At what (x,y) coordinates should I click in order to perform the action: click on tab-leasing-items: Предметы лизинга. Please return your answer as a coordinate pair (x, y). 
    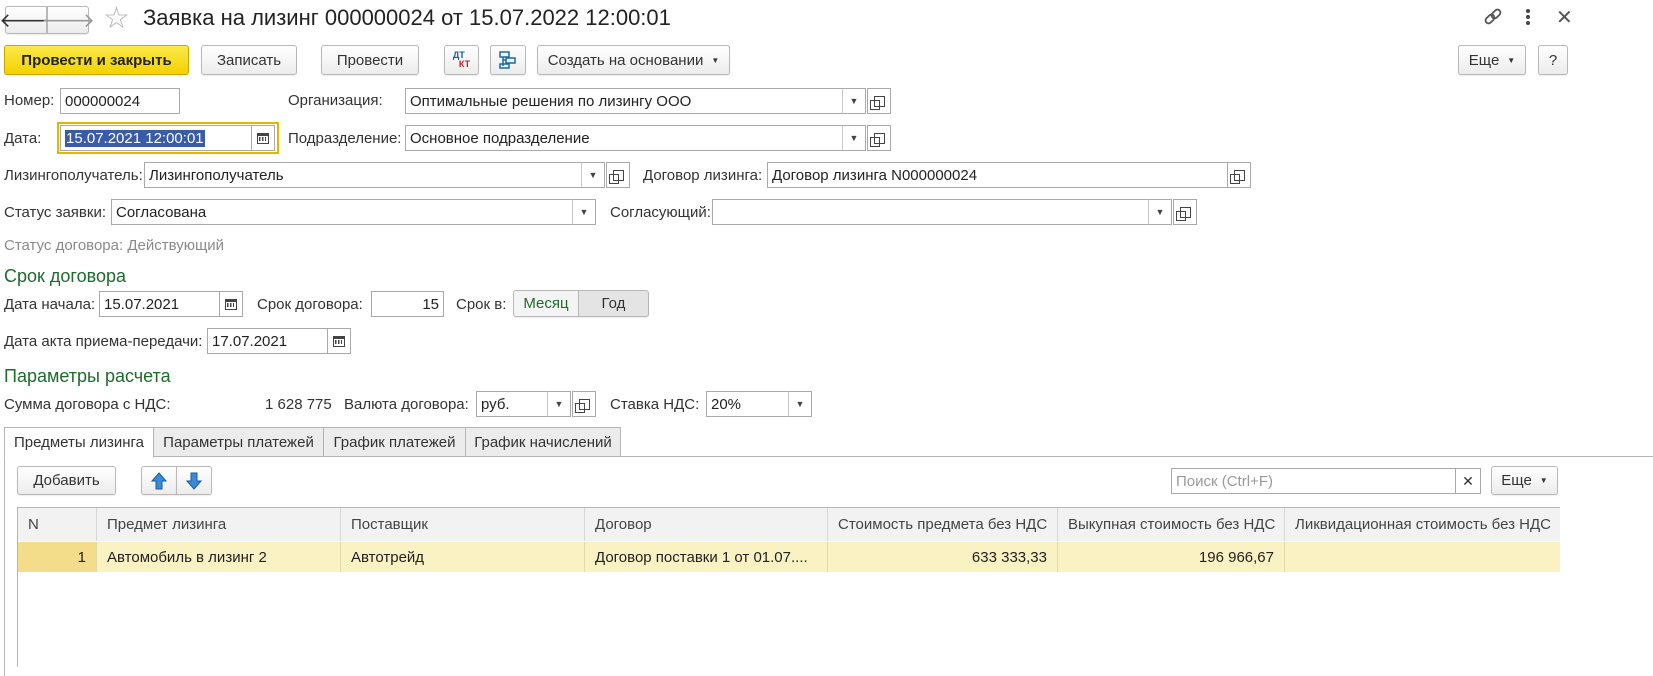
    Looking at the image, I should click on (79, 442).